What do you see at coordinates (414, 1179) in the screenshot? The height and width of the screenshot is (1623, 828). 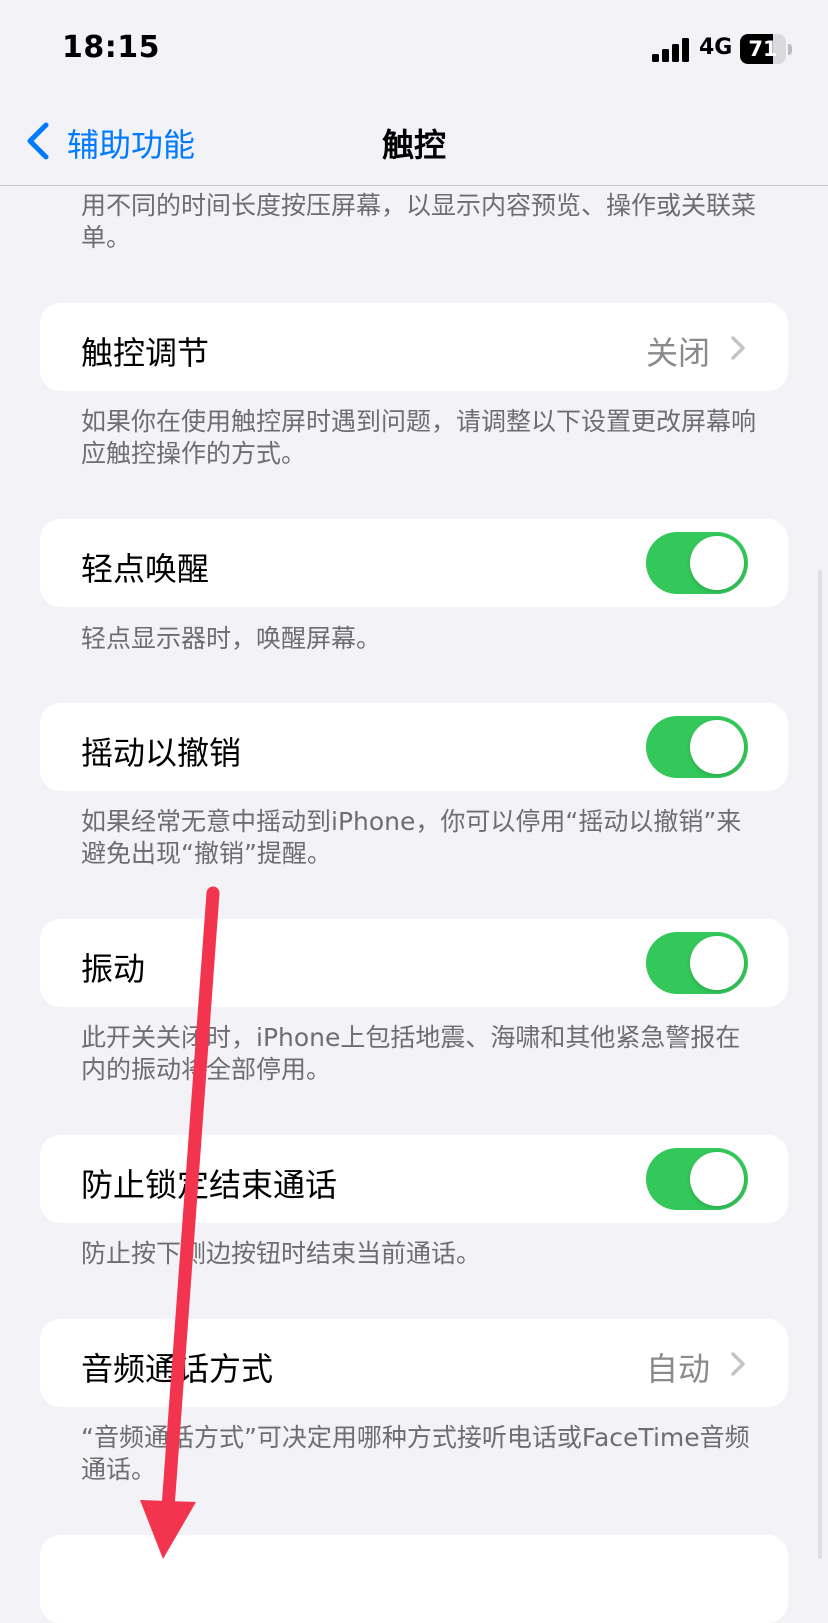 I see `prevent-lock-end-call-row: 防止锁定结束通话` at bounding box center [414, 1179].